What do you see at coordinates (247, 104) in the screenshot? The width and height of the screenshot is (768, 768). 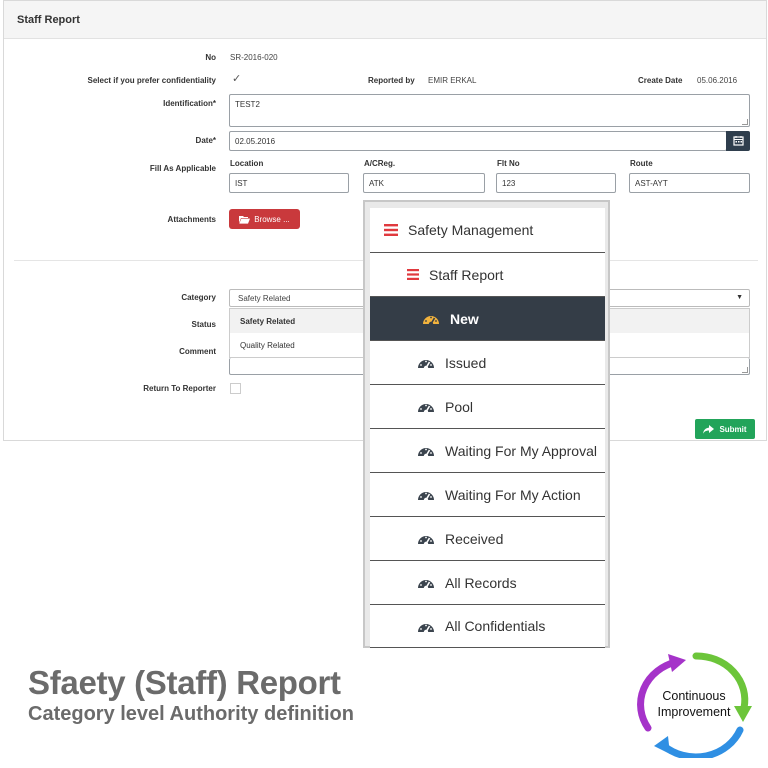 I see `identification-text: TEST2` at bounding box center [247, 104].